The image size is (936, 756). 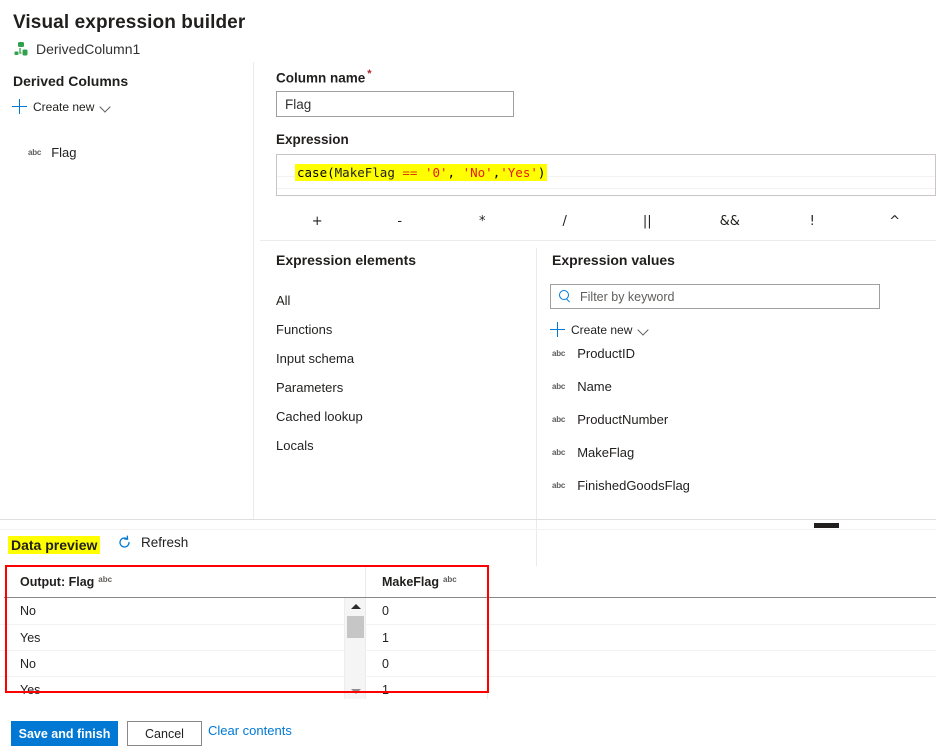 I want to click on operator-button-: /, so click(x=565, y=221).